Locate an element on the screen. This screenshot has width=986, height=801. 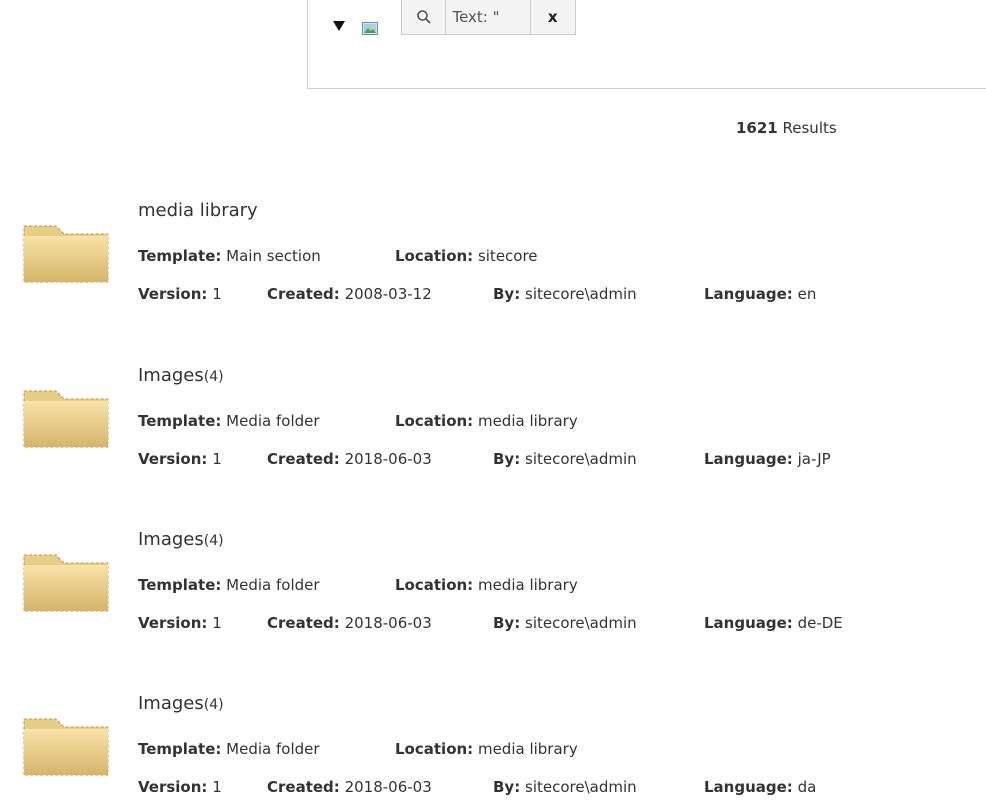
image-icon is located at coordinates (370, 28).